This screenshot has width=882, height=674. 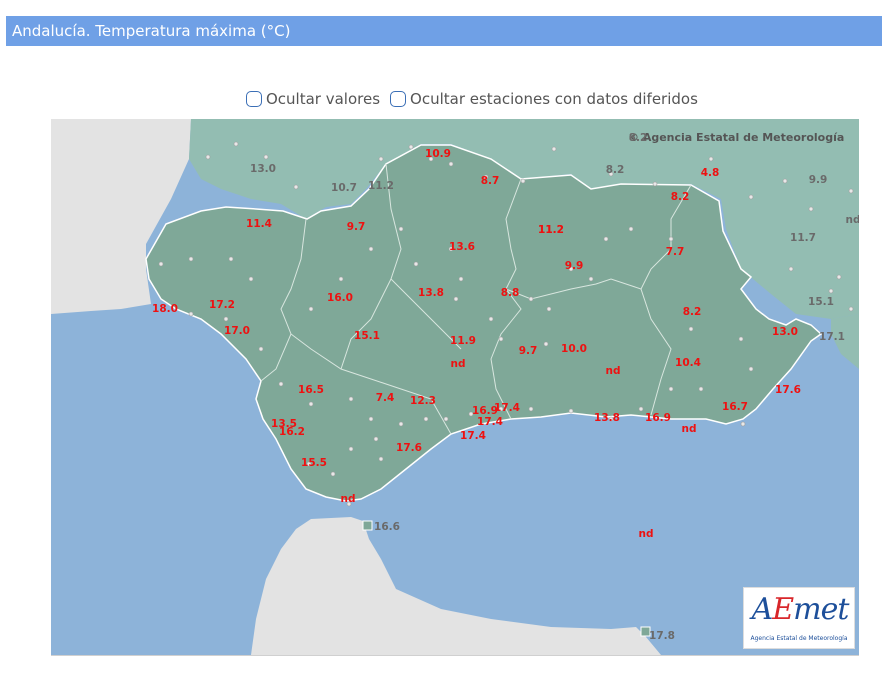 What do you see at coordinates (658, 418) in the screenshot?
I see `value-label: 16.9` at bounding box center [658, 418].